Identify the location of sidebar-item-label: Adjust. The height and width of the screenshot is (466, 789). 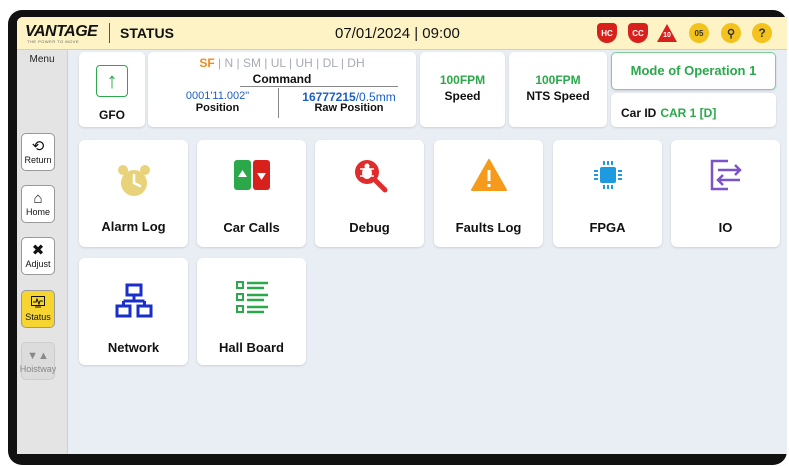
(38, 264).